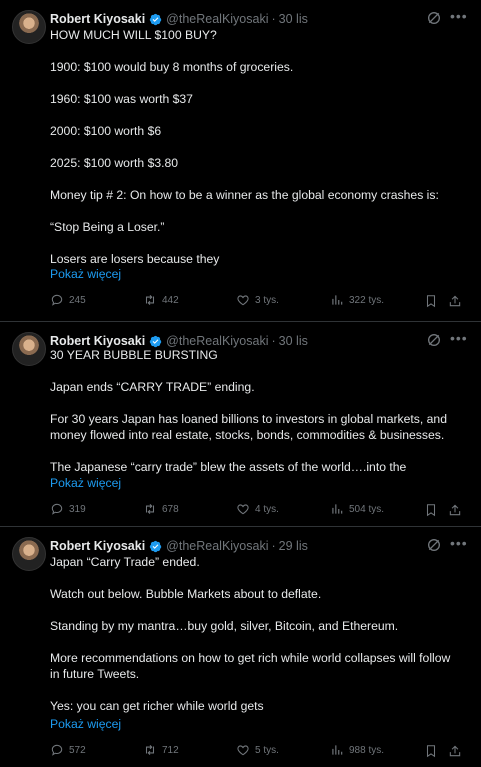 The image size is (481, 767). What do you see at coordinates (293, 546) in the screenshot?
I see `tweet-time: 29 lis` at bounding box center [293, 546].